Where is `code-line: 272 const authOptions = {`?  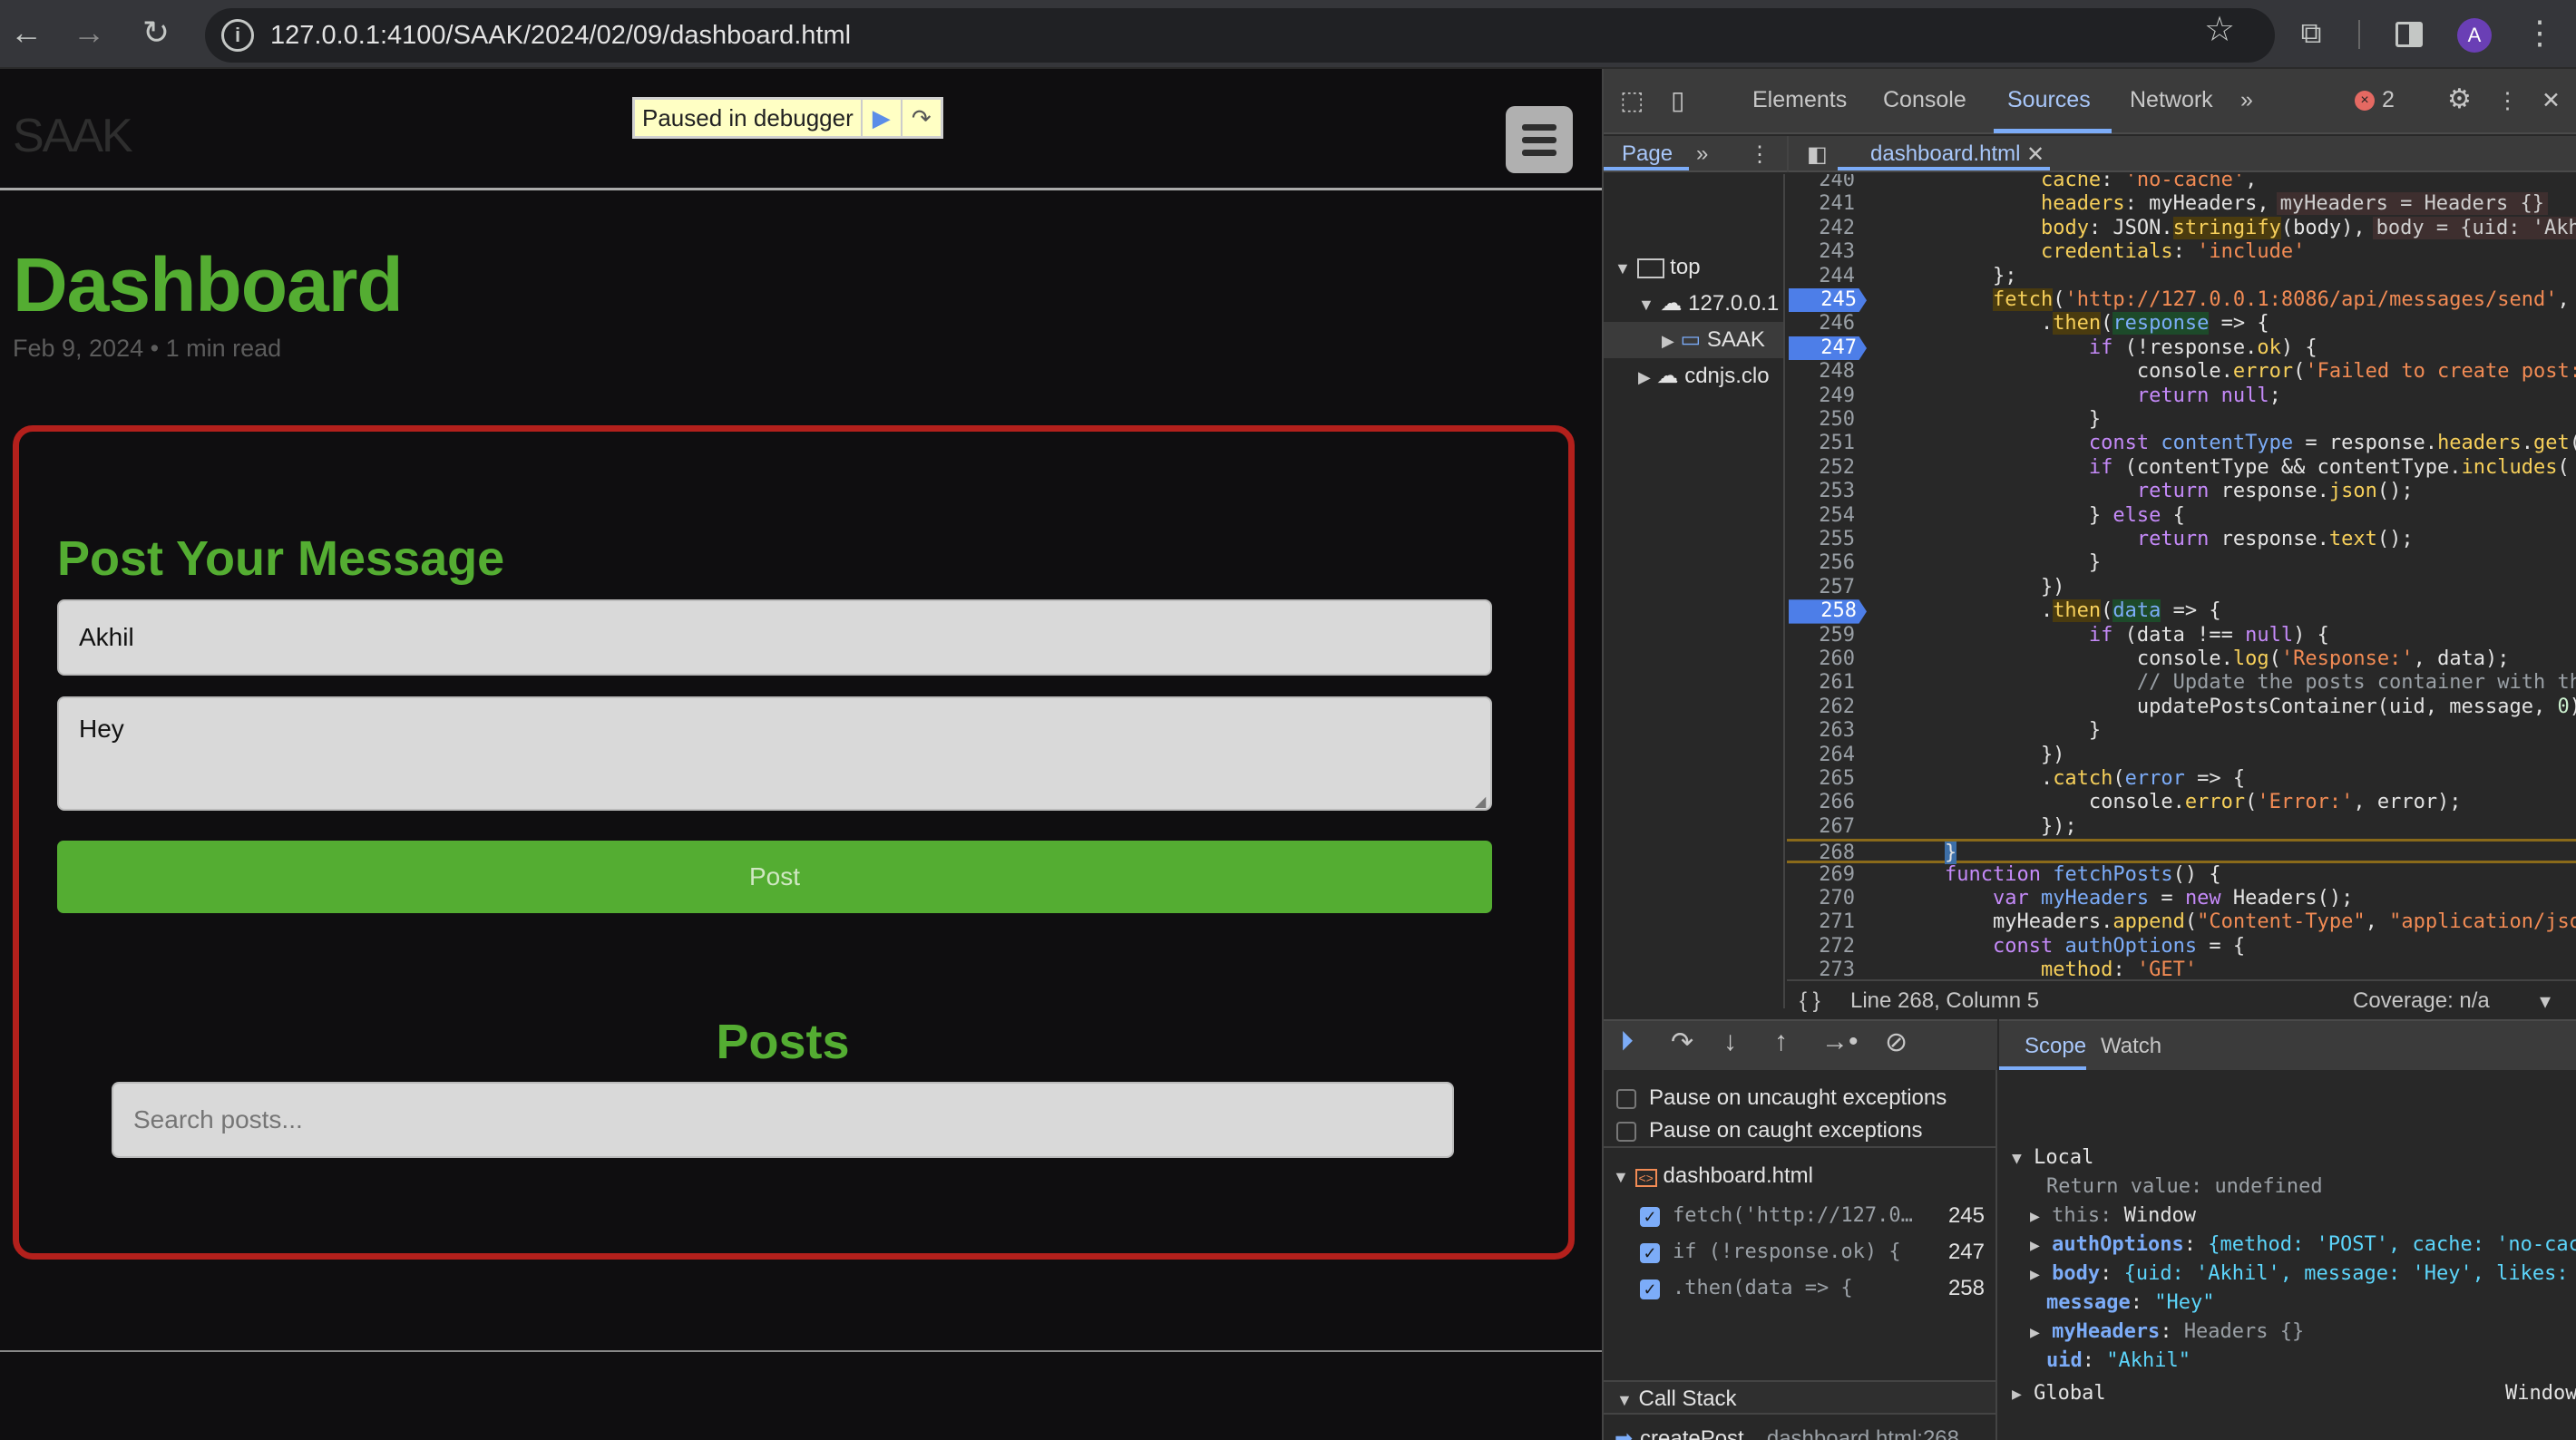
code-line: 272 const authOptions = { is located at coordinates (2181, 946).